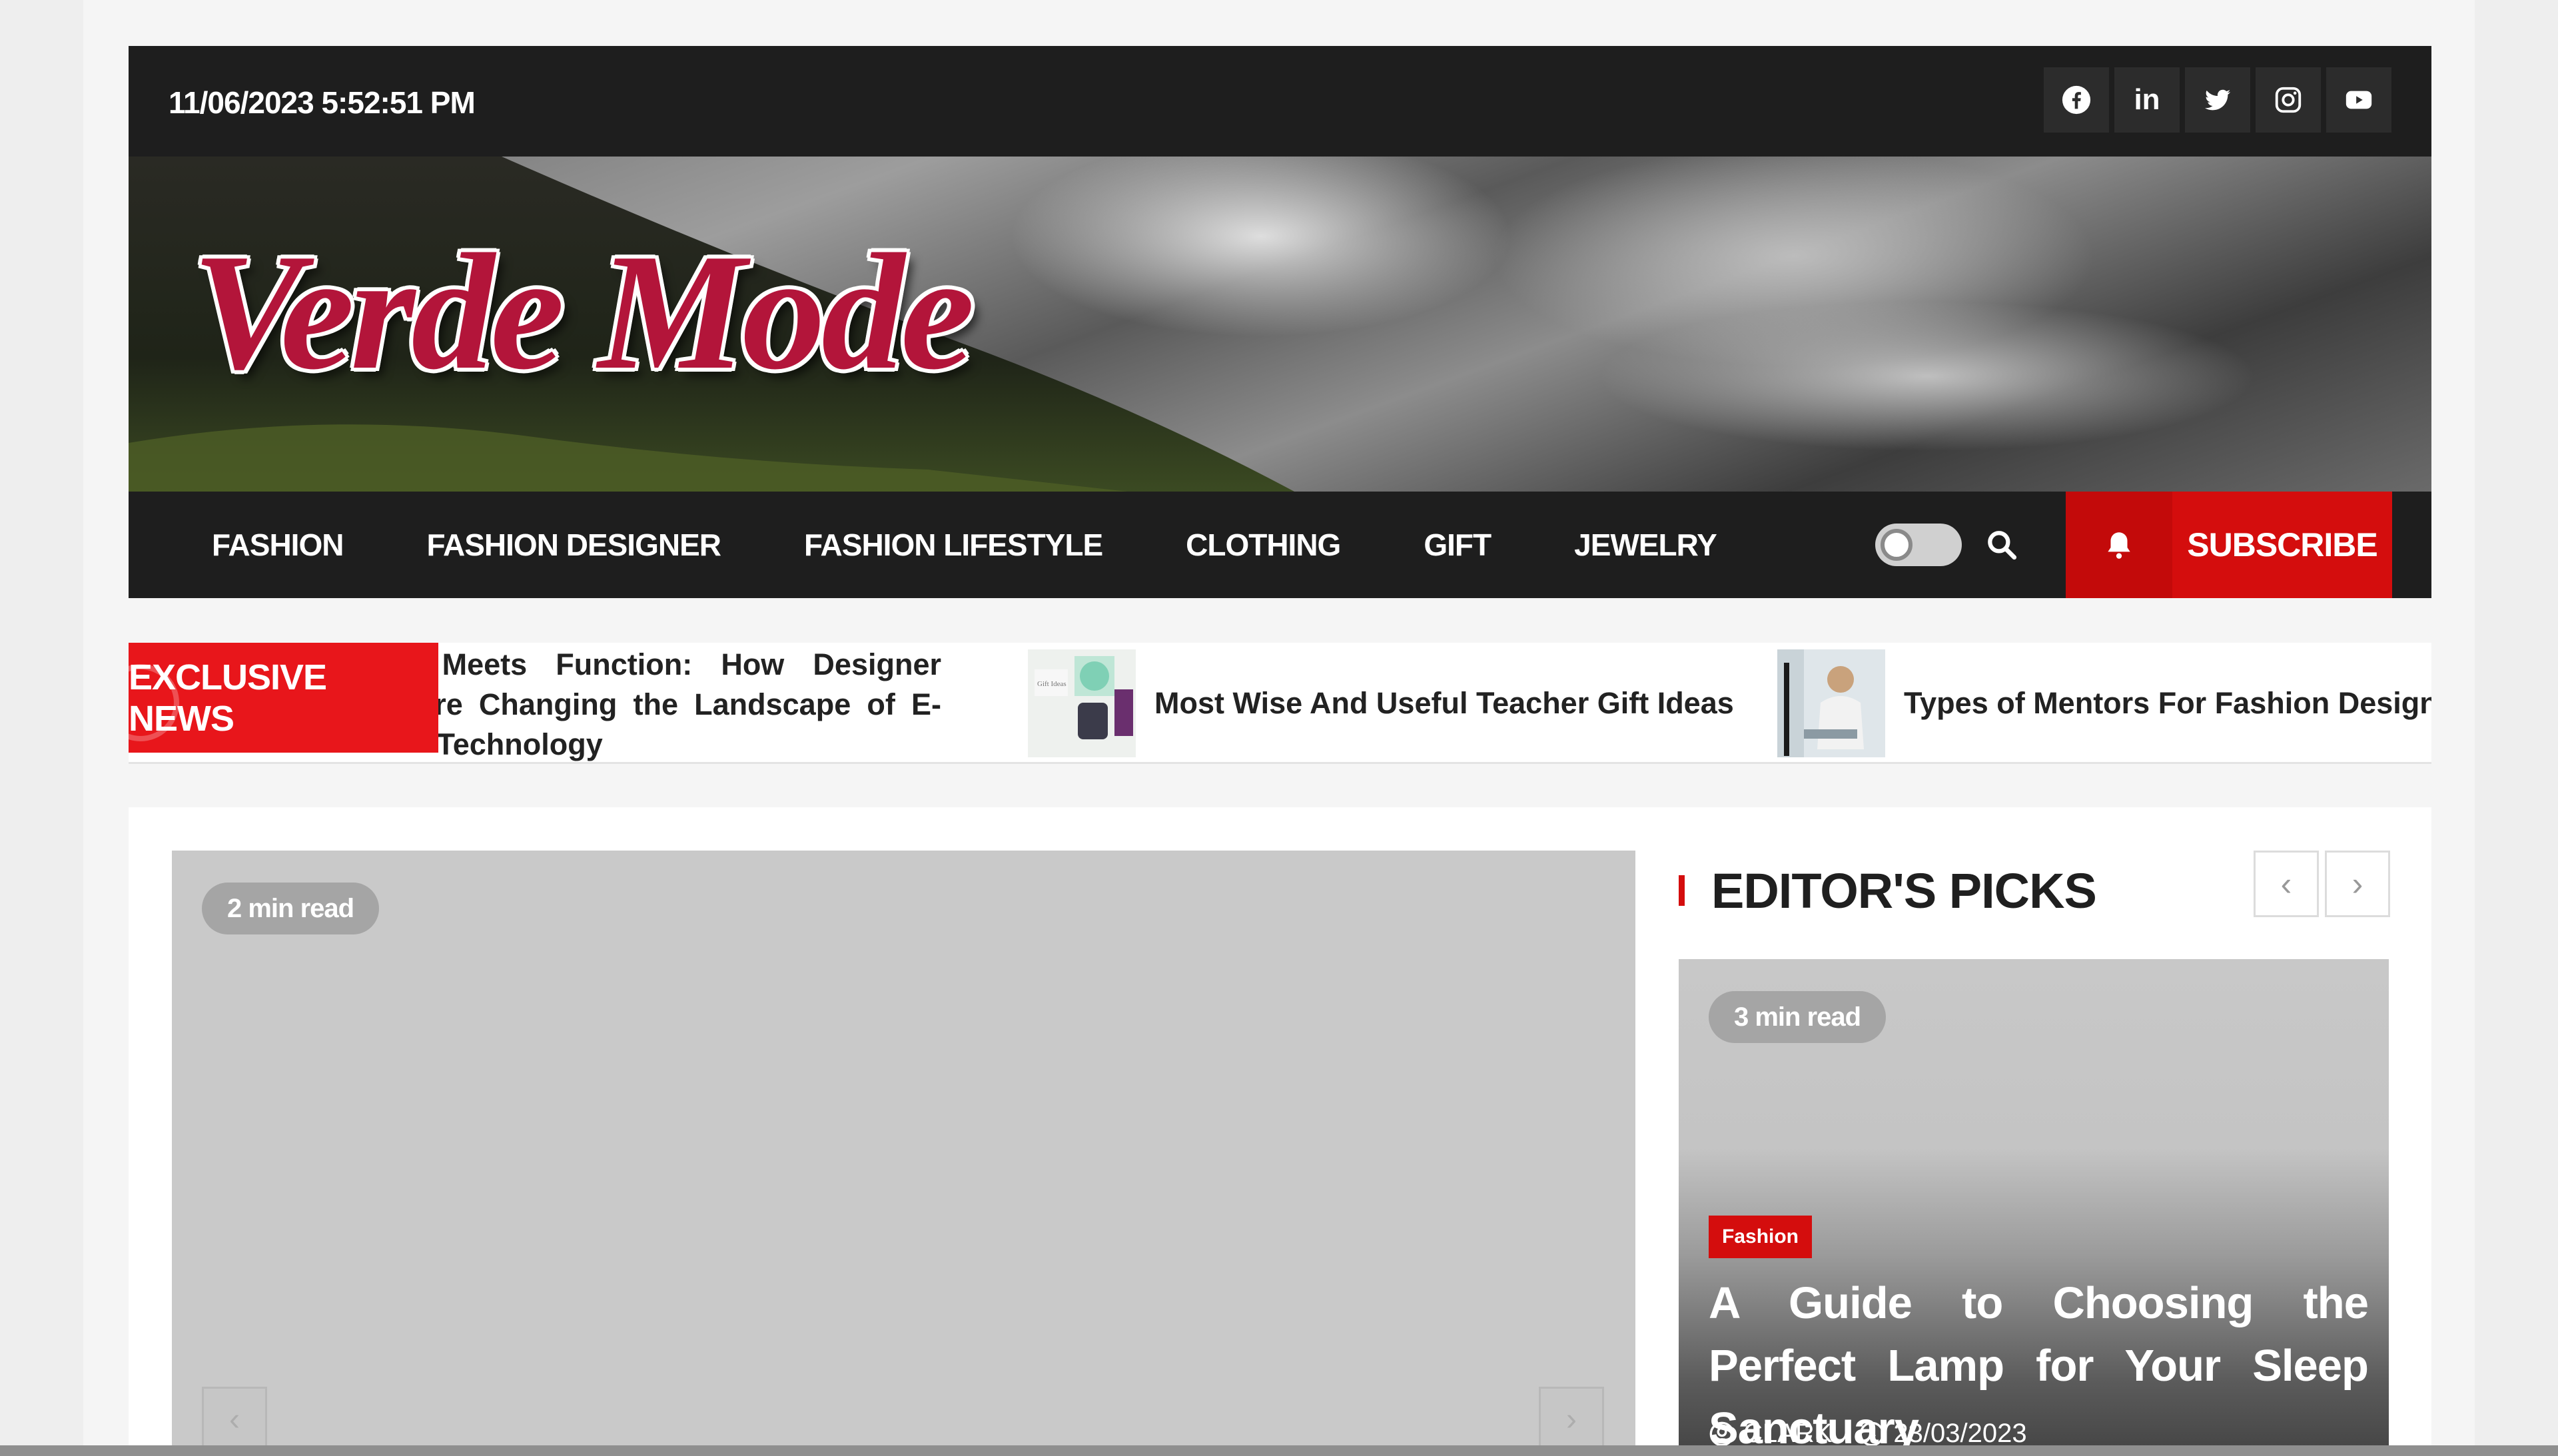 The width and height of the screenshot is (2558, 1456). Describe the element at coordinates (1444, 703) in the screenshot. I see `ticker-item-title: Most Wise And Useful Teacher Gift Ideas` at that location.